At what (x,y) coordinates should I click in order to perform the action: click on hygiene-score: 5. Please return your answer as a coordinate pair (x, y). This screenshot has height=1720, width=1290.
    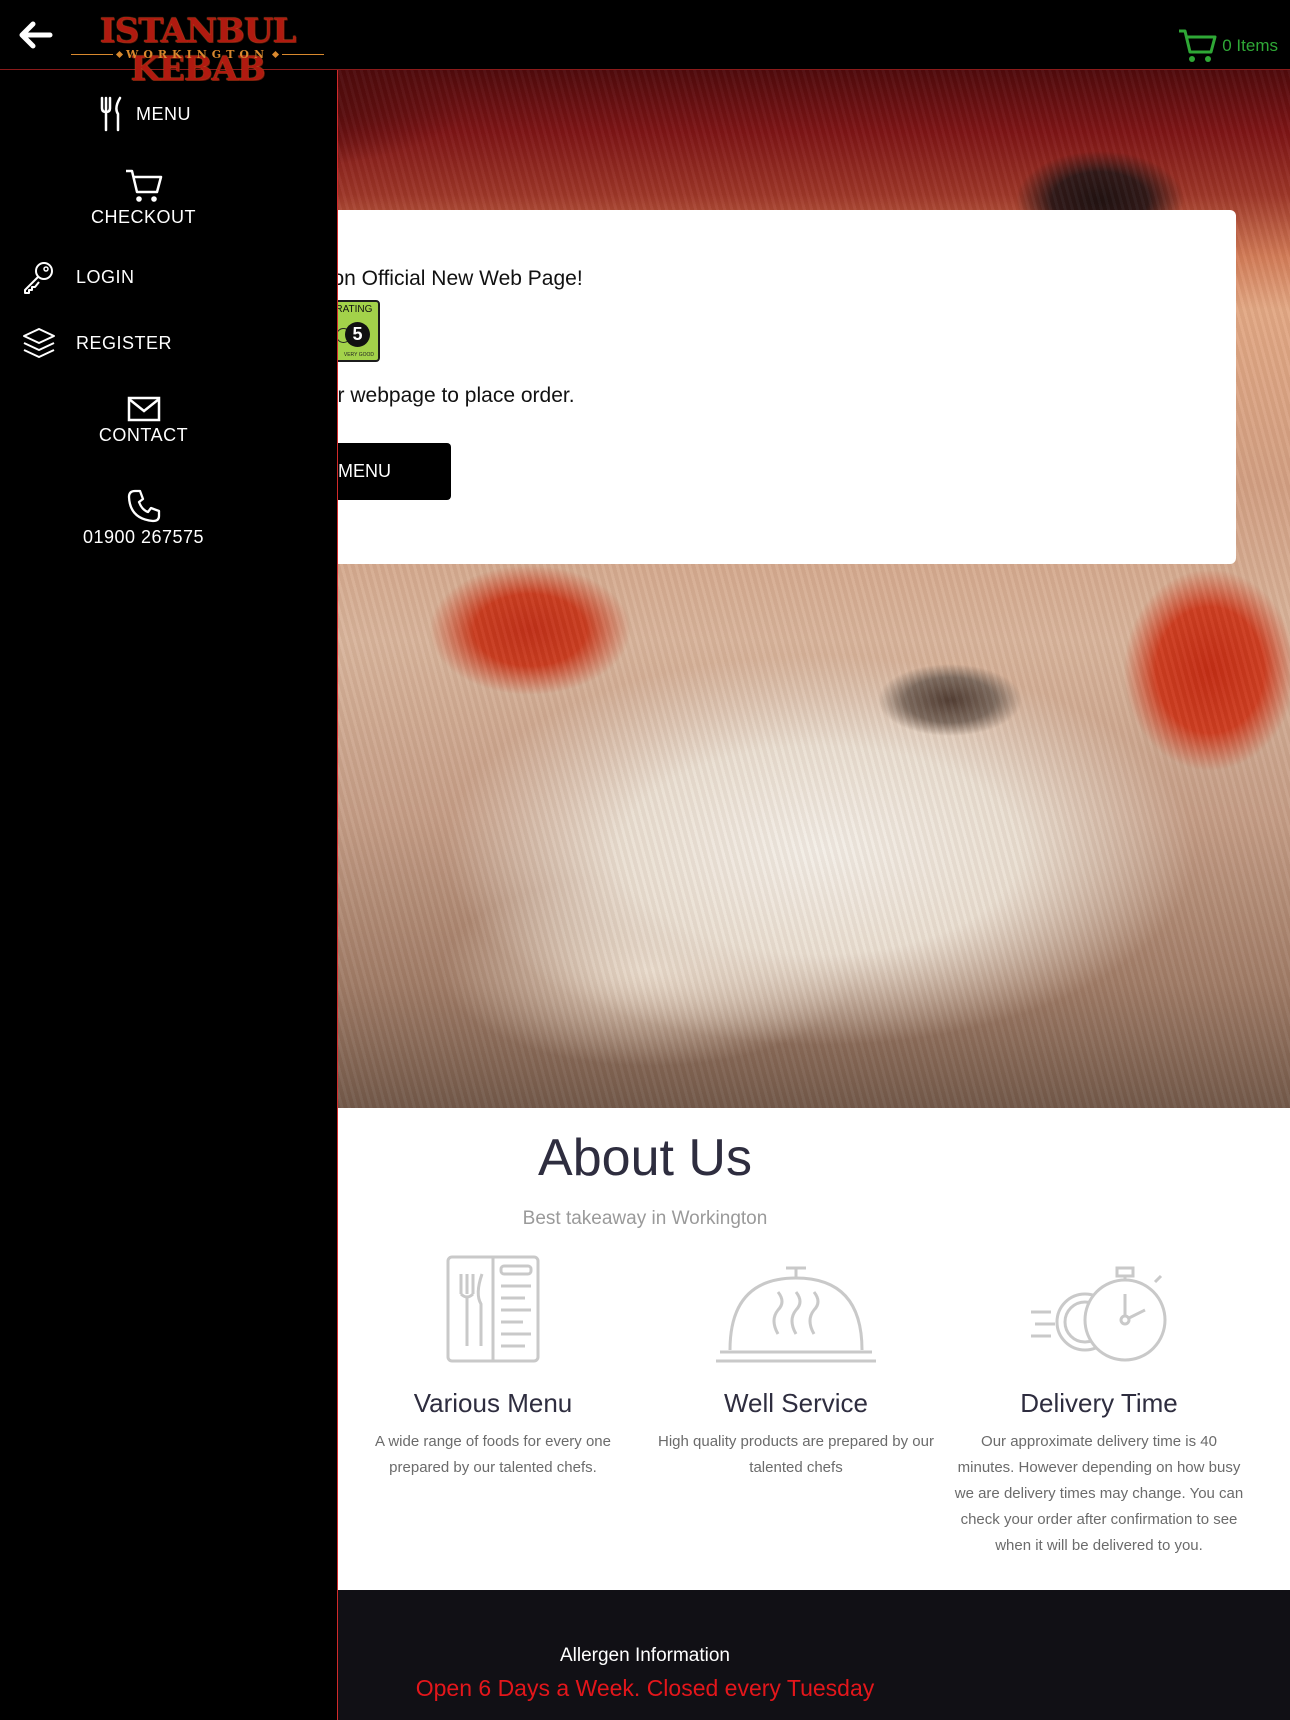
    Looking at the image, I should click on (357, 334).